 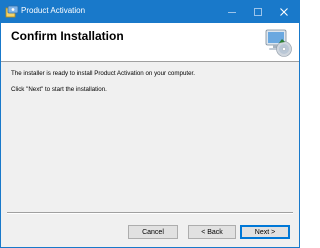 What do you see at coordinates (212, 232) in the screenshot?
I see `back-button: < Back` at bounding box center [212, 232].